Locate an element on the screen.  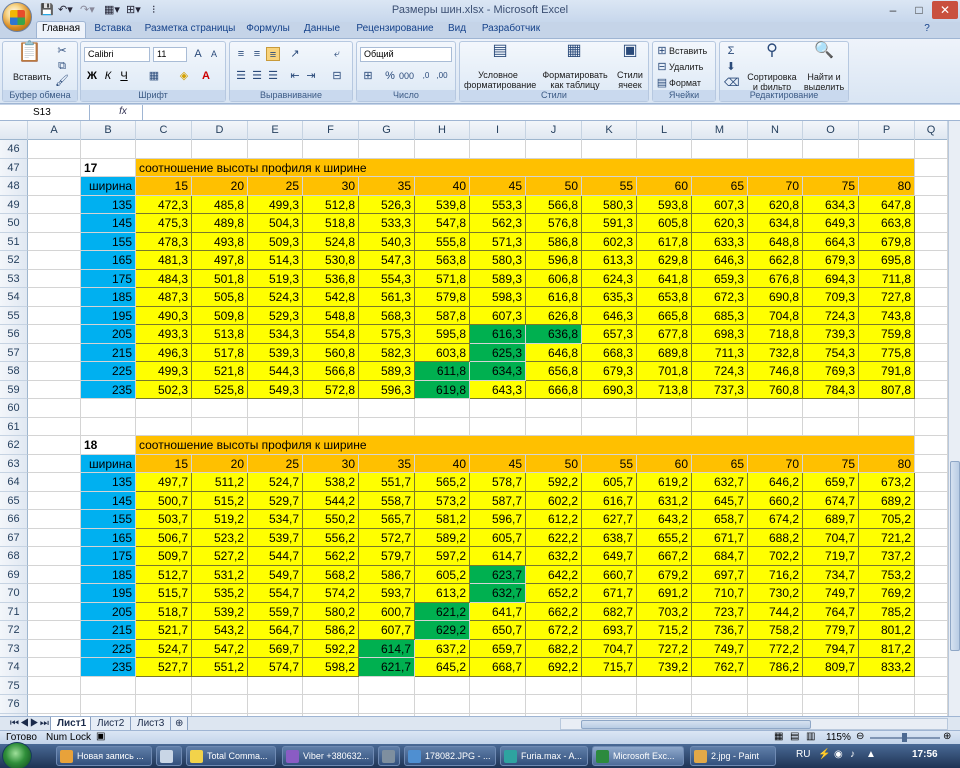
diameter-value-cell: 759,8 is located at coordinates (887, 334).